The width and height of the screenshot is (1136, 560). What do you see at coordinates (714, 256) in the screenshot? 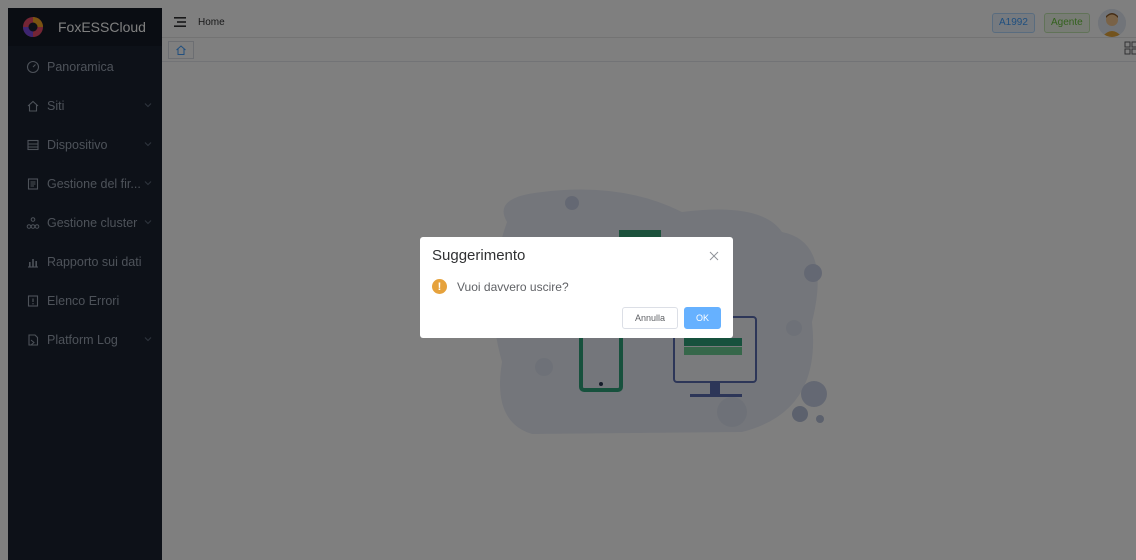
I see `close-icon` at bounding box center [714, 256].